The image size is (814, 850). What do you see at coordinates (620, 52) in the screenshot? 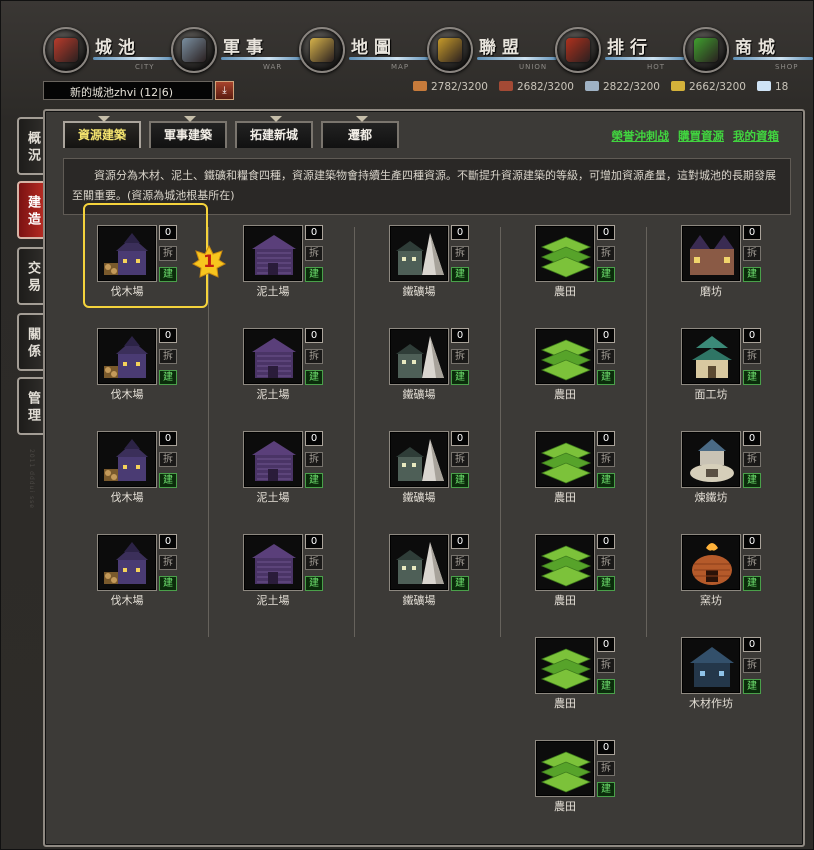
I see `nav-hot: 排行 HOT` at bounding box center [620, 52].